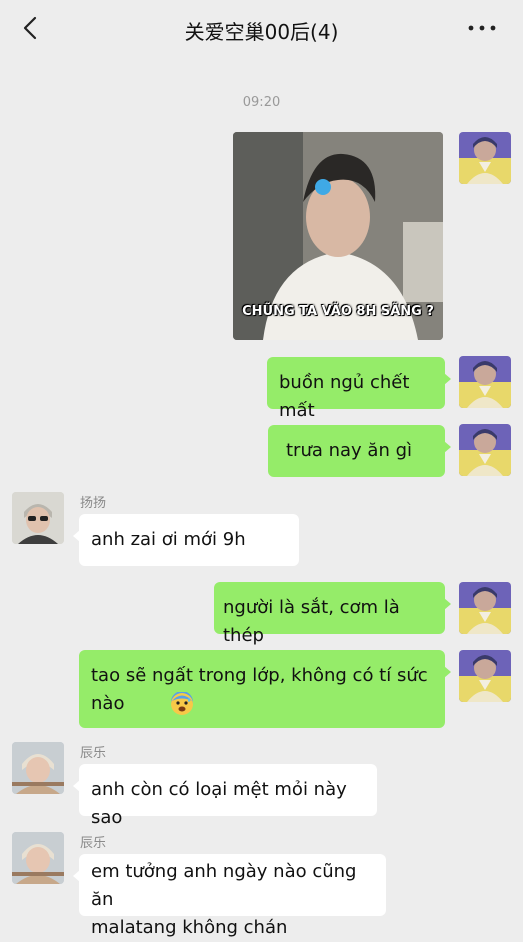 The height and width of the screenshot is (942, 523). Describe the element at coordinates (93, 503) in the screenshot. I see `sender-name: 扬扬` at that location.